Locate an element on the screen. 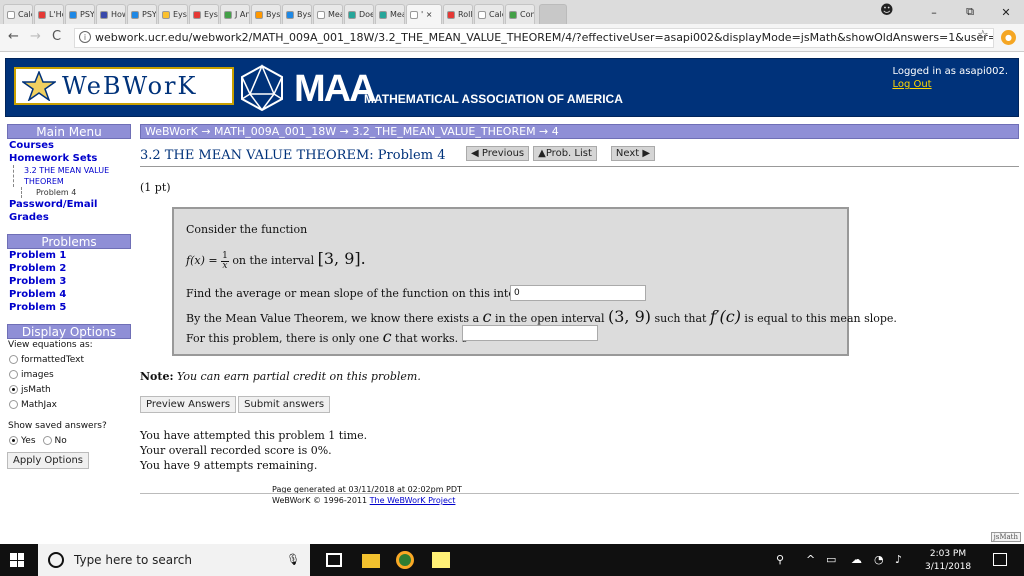 The width and height of the screenshot is (1024, 576). reload-button: C is located at coordinates (56, 36).